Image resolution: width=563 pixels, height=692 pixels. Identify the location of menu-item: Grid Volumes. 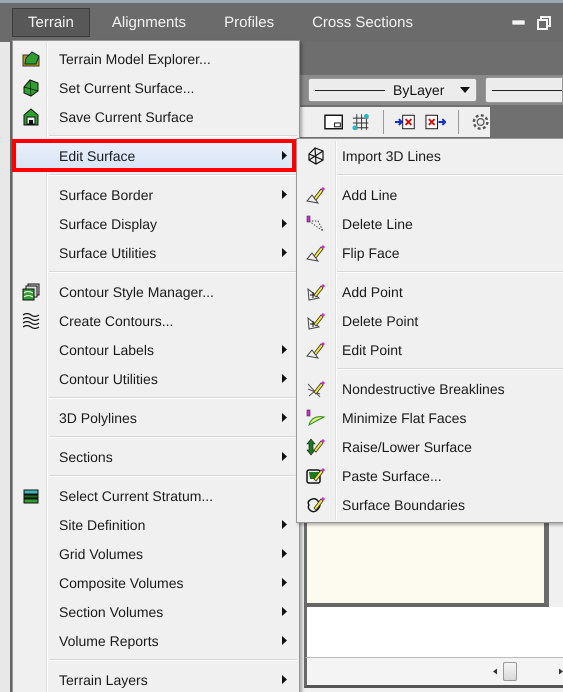
(156, 553).